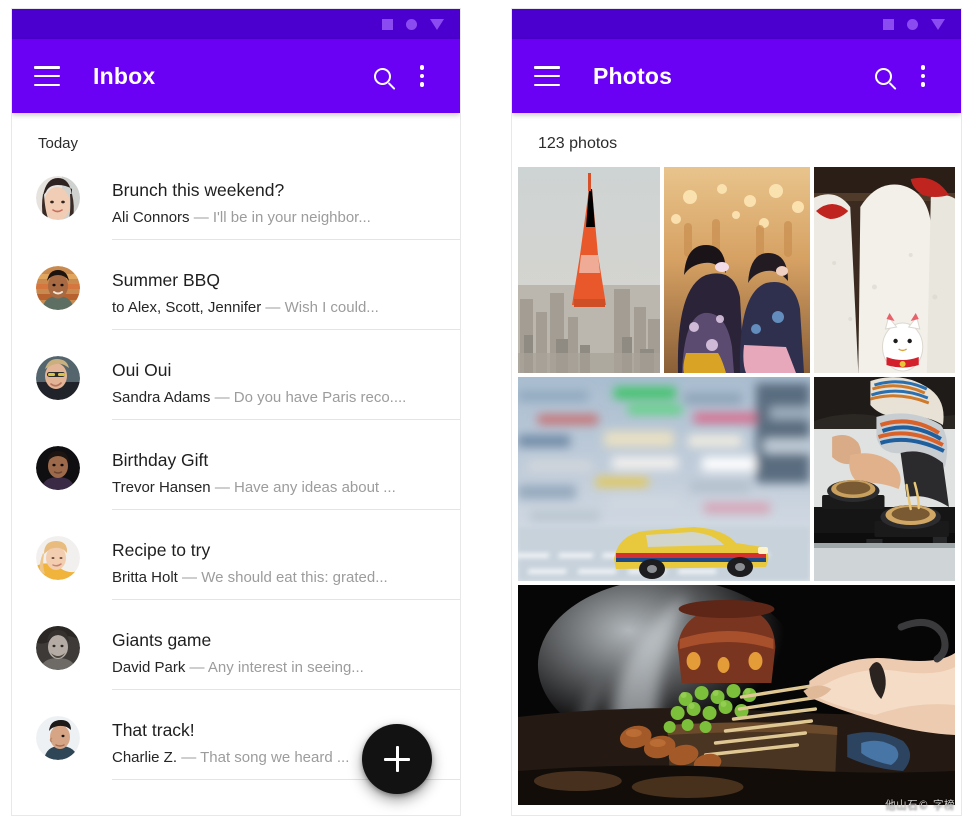 The image size is (969, 816). I want to click on mail-subject: Recipe to try, so click(161, 550).